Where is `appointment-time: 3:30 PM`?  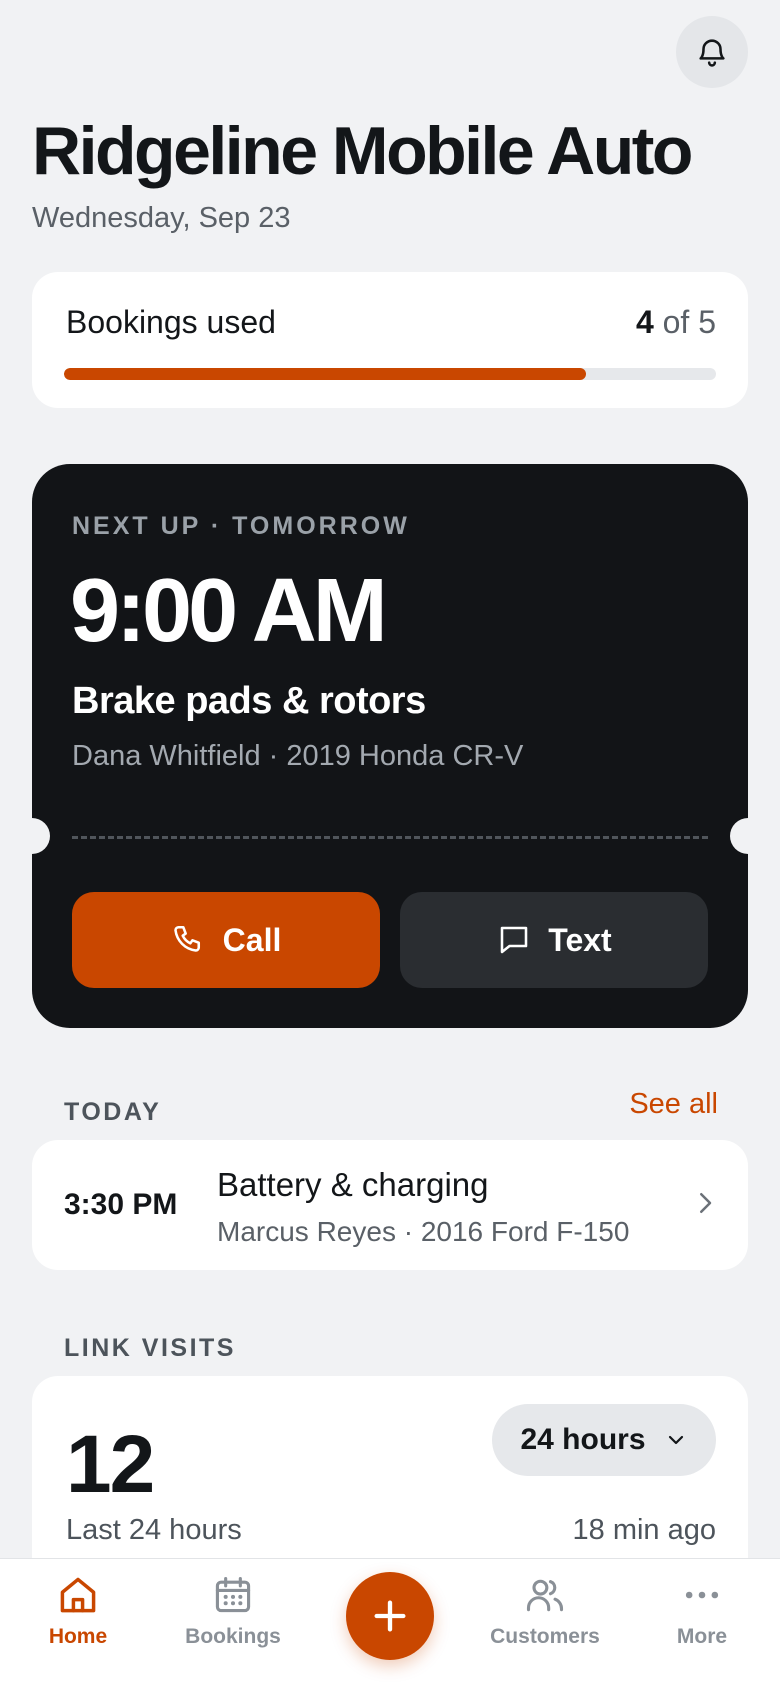 appointment-time: 3:30 PM is located at coordinates (121, 1204).